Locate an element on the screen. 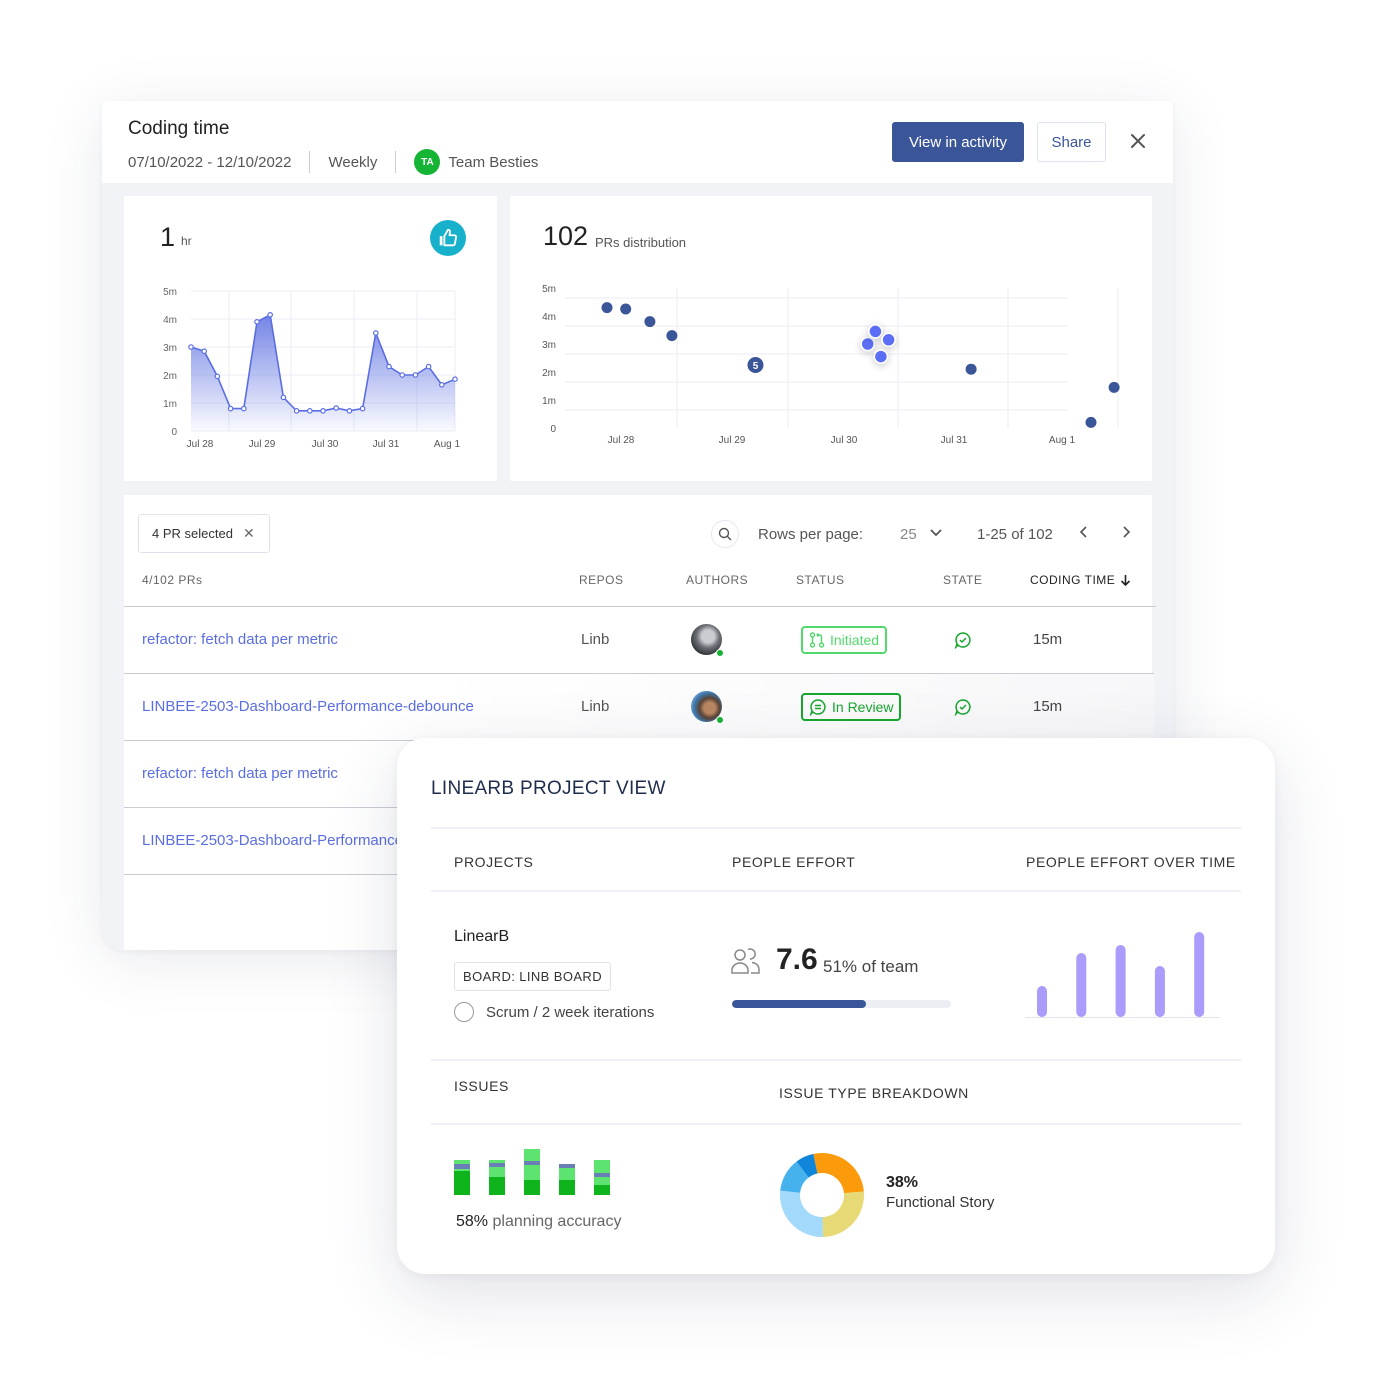  pull-request-icon is located at coordinates (817, 640).